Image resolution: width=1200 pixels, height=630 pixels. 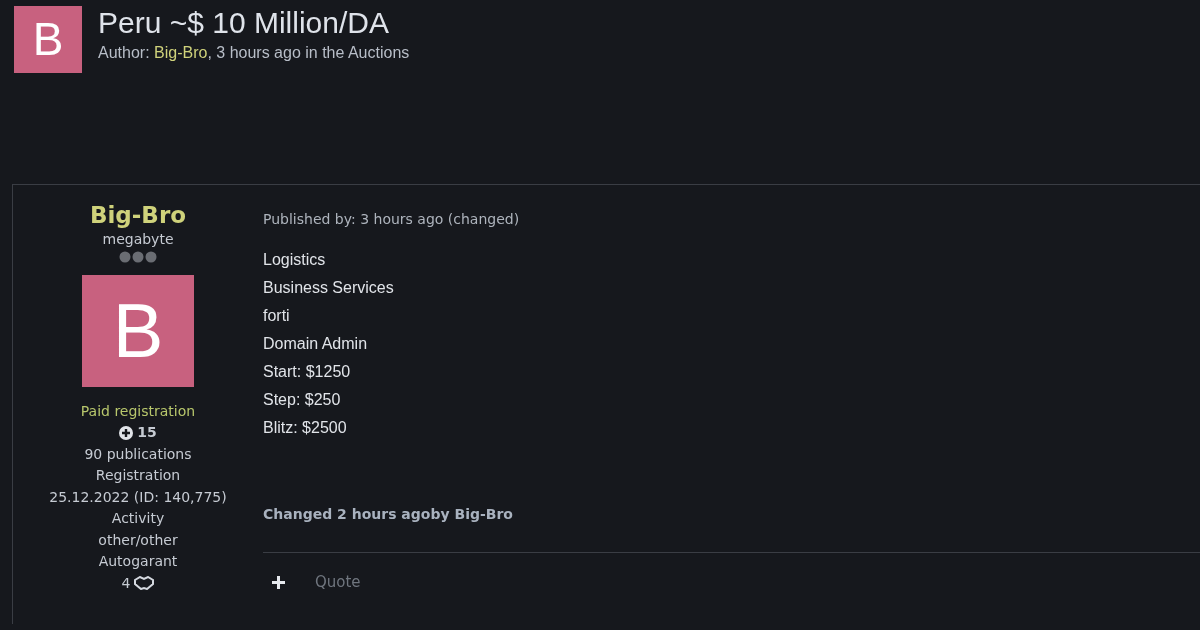 What do you see at coordinates (138, 561) in the screenshot?
I see `stat-label: Autogarant` at bounding box center [138, 561].